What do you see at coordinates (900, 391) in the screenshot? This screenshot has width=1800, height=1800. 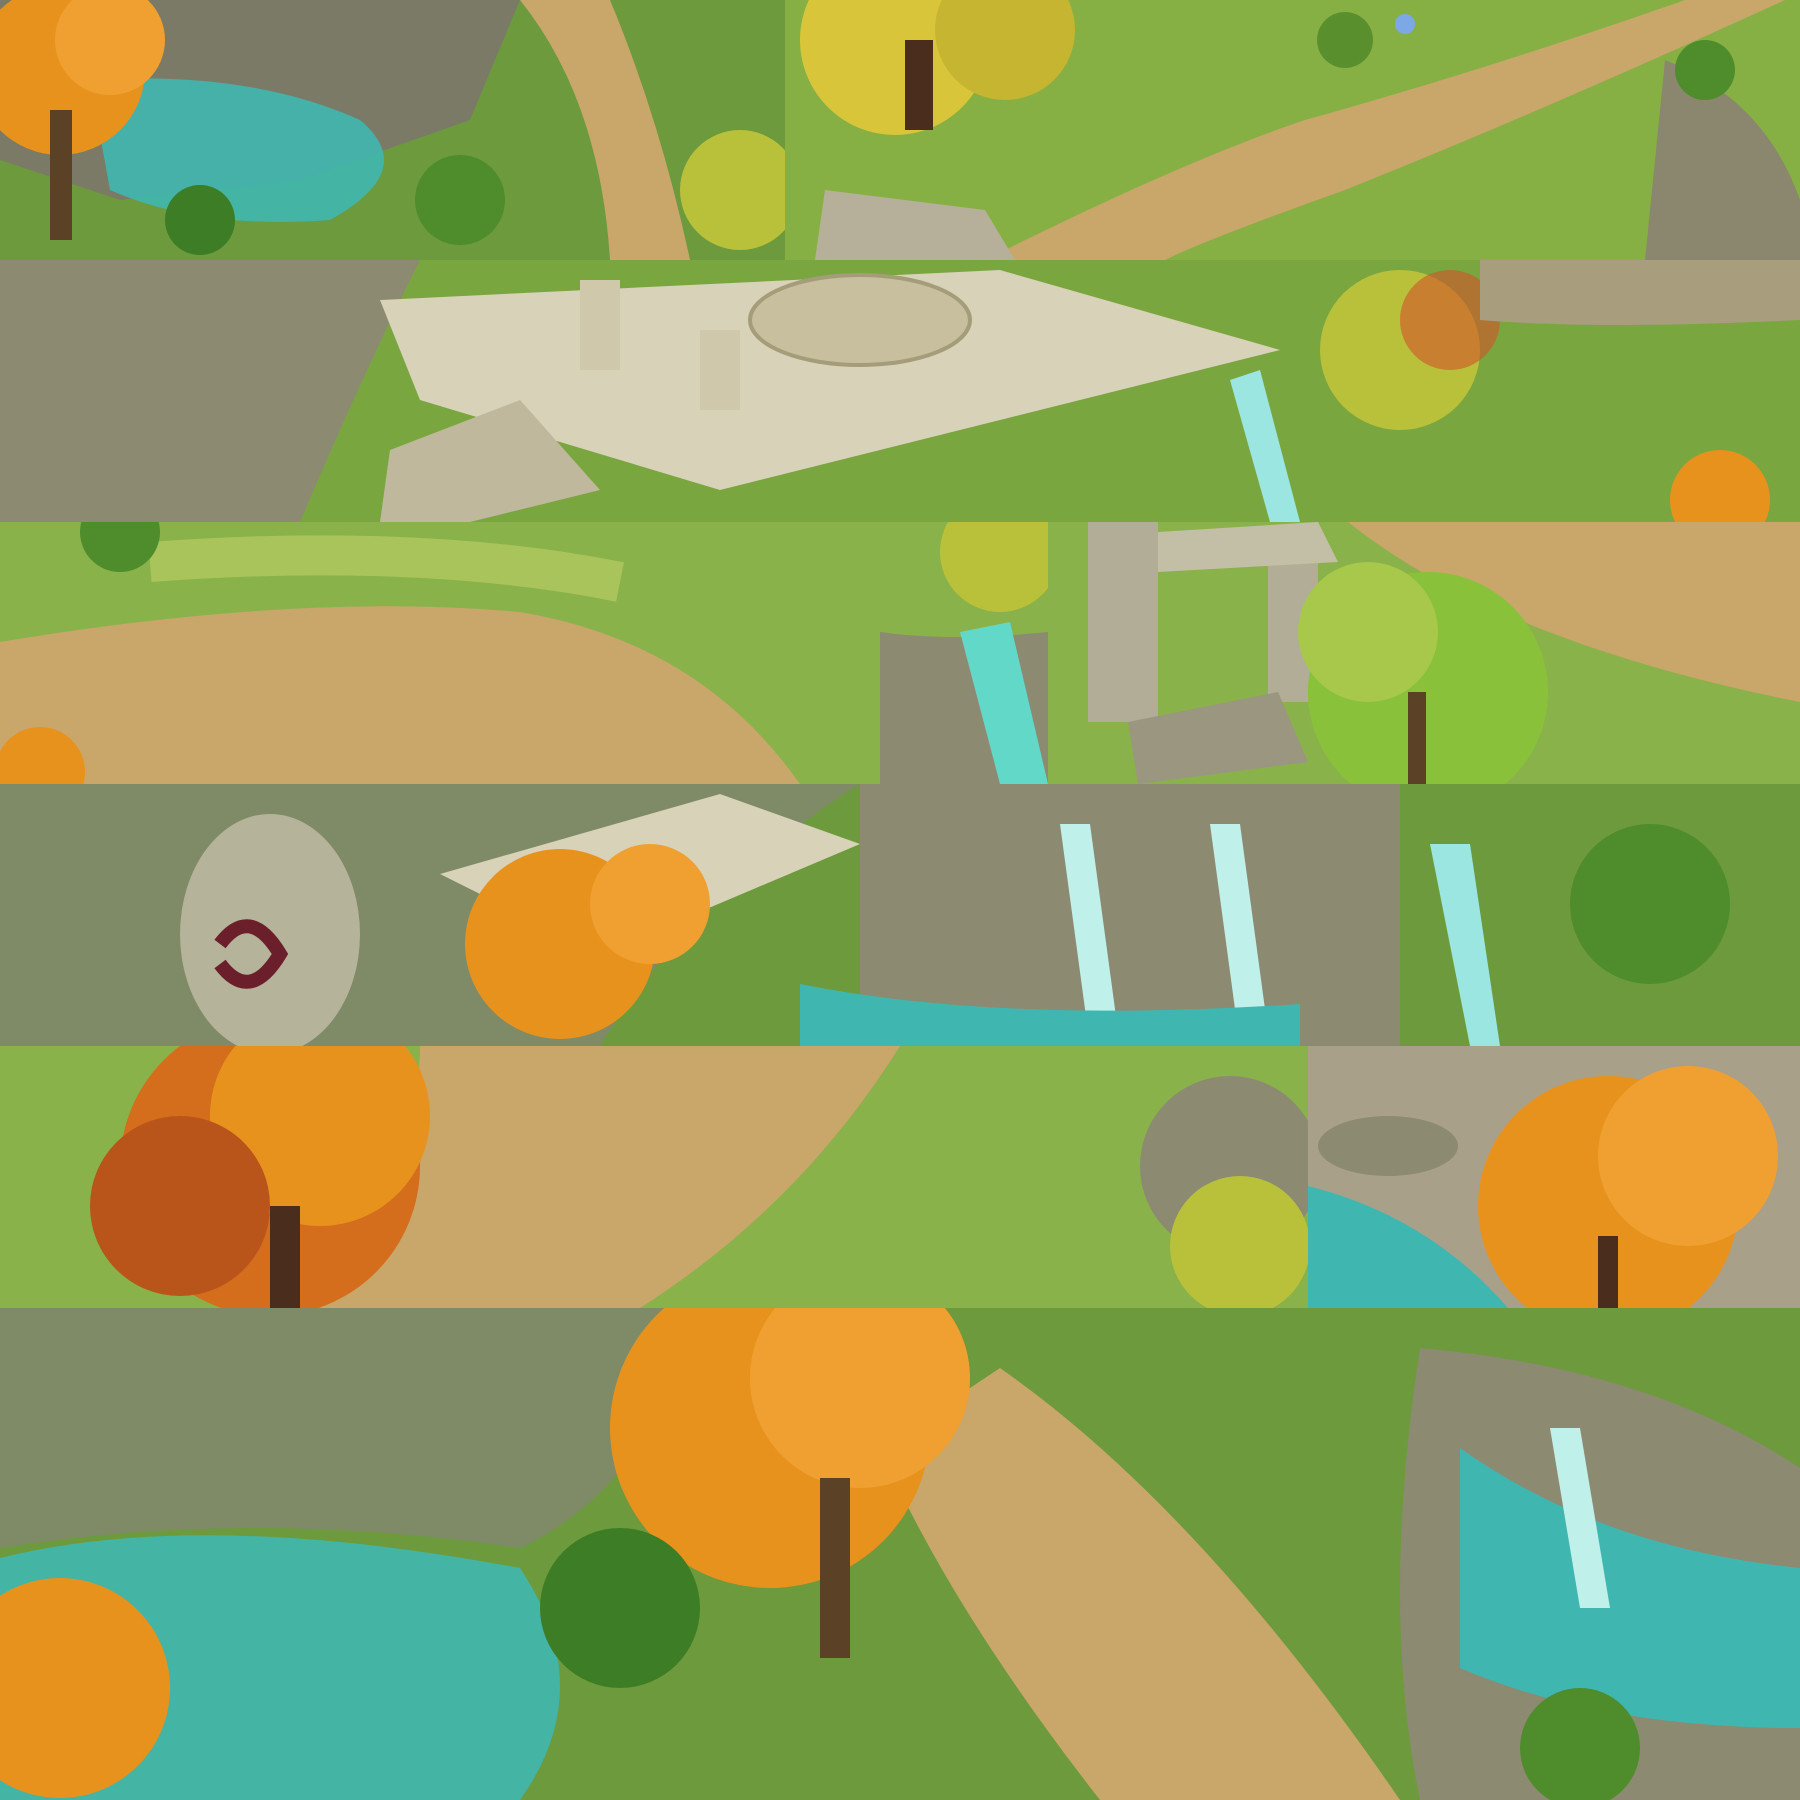 I see `tile-stone-plaza` at bounding box center [900, 391].